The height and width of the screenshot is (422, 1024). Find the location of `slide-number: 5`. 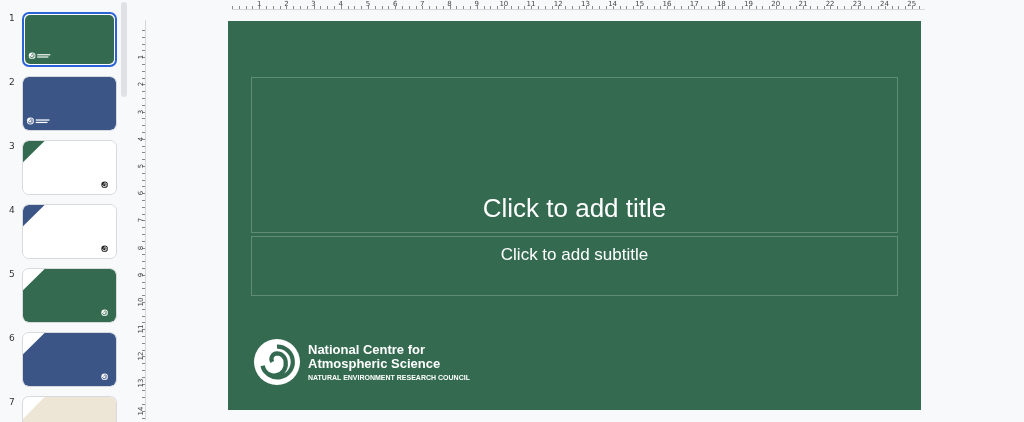

slide-number: 5 is located at coordinates (12, 274).